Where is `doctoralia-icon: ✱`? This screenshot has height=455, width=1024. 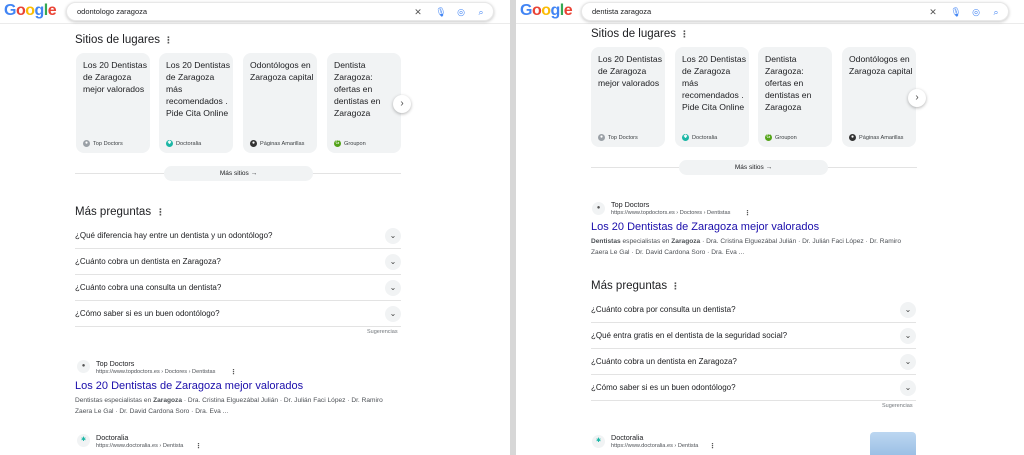 doctoralia-icon: ✱ is located at coordinates (685, 137).